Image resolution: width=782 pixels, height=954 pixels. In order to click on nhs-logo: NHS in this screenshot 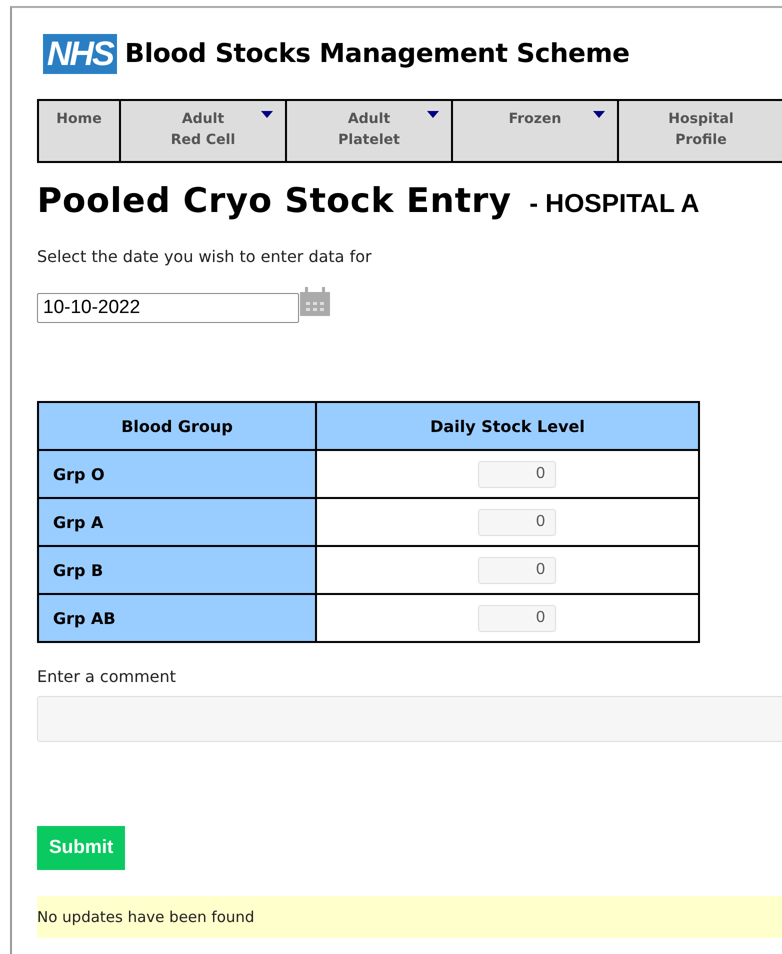, I will do `click(80, 54)`.